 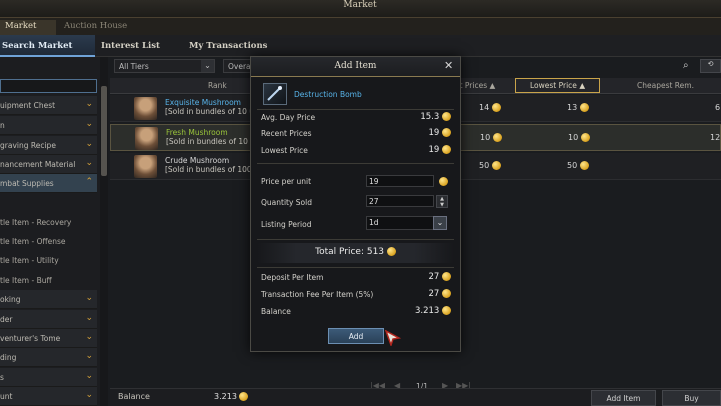 What do you see at coordinates (355, 66) in the screenshot?
I see `dialog-title: Add Item` at bounding box center [355, 66].